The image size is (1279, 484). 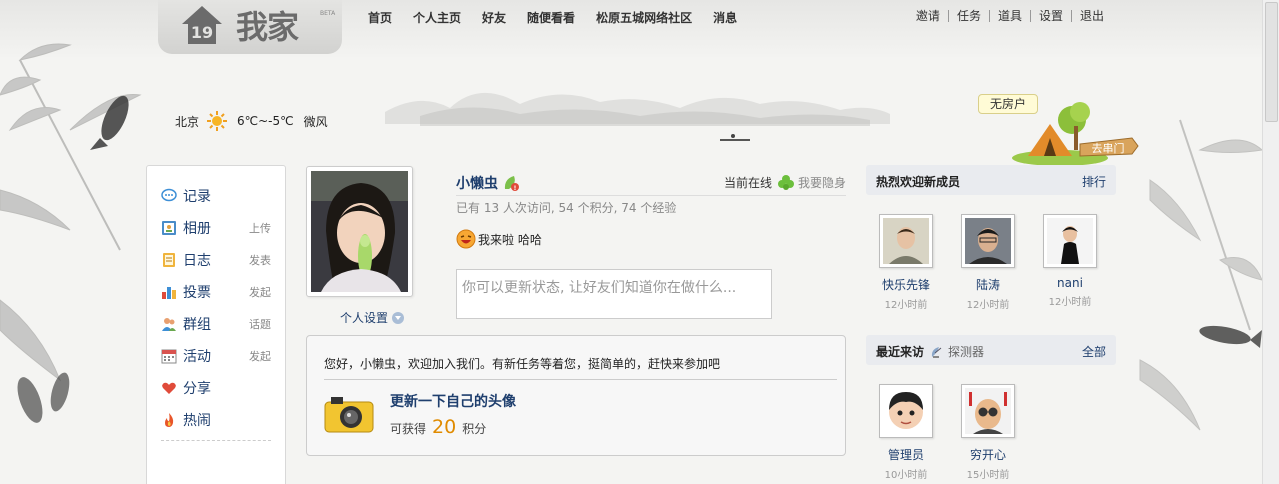 I want to click on sidebar-item-label: 投票, so click(x=197, y=293).